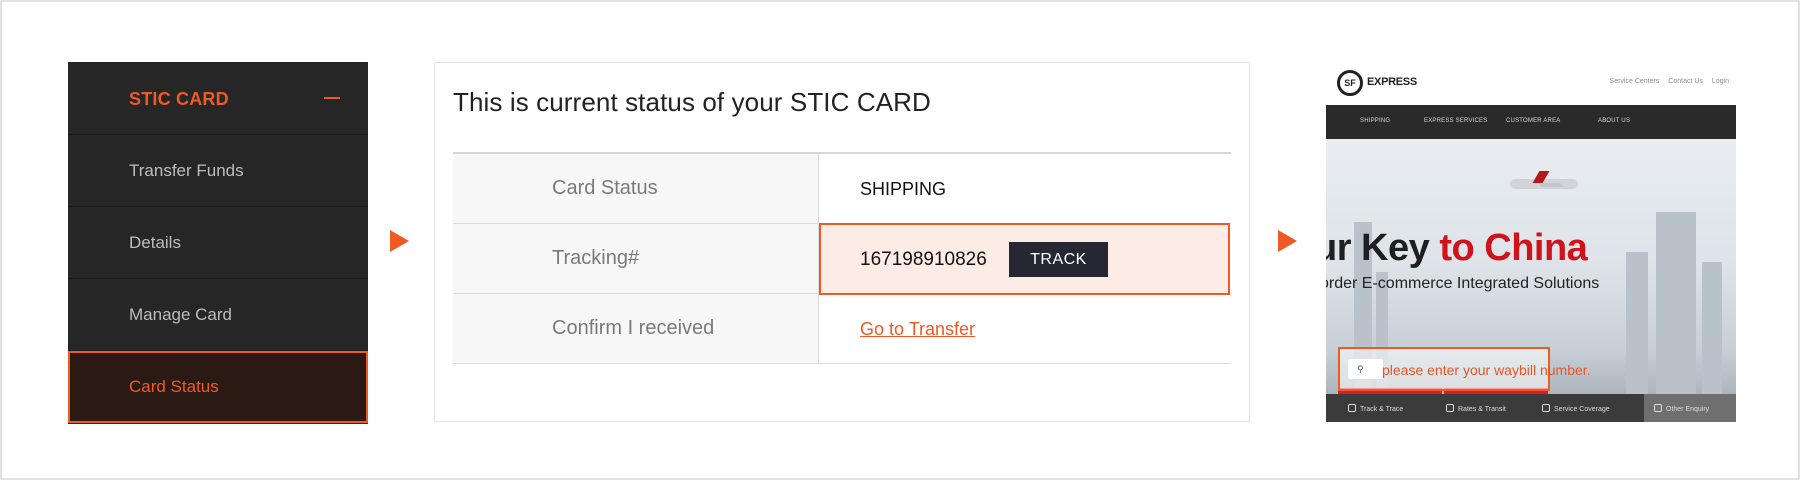 This screenshot has width=1800, height=480. Describe the element at coordinates (1375, 408) in the screenshot. I see `sf-quick-link-track: Track & Trace` at that location.